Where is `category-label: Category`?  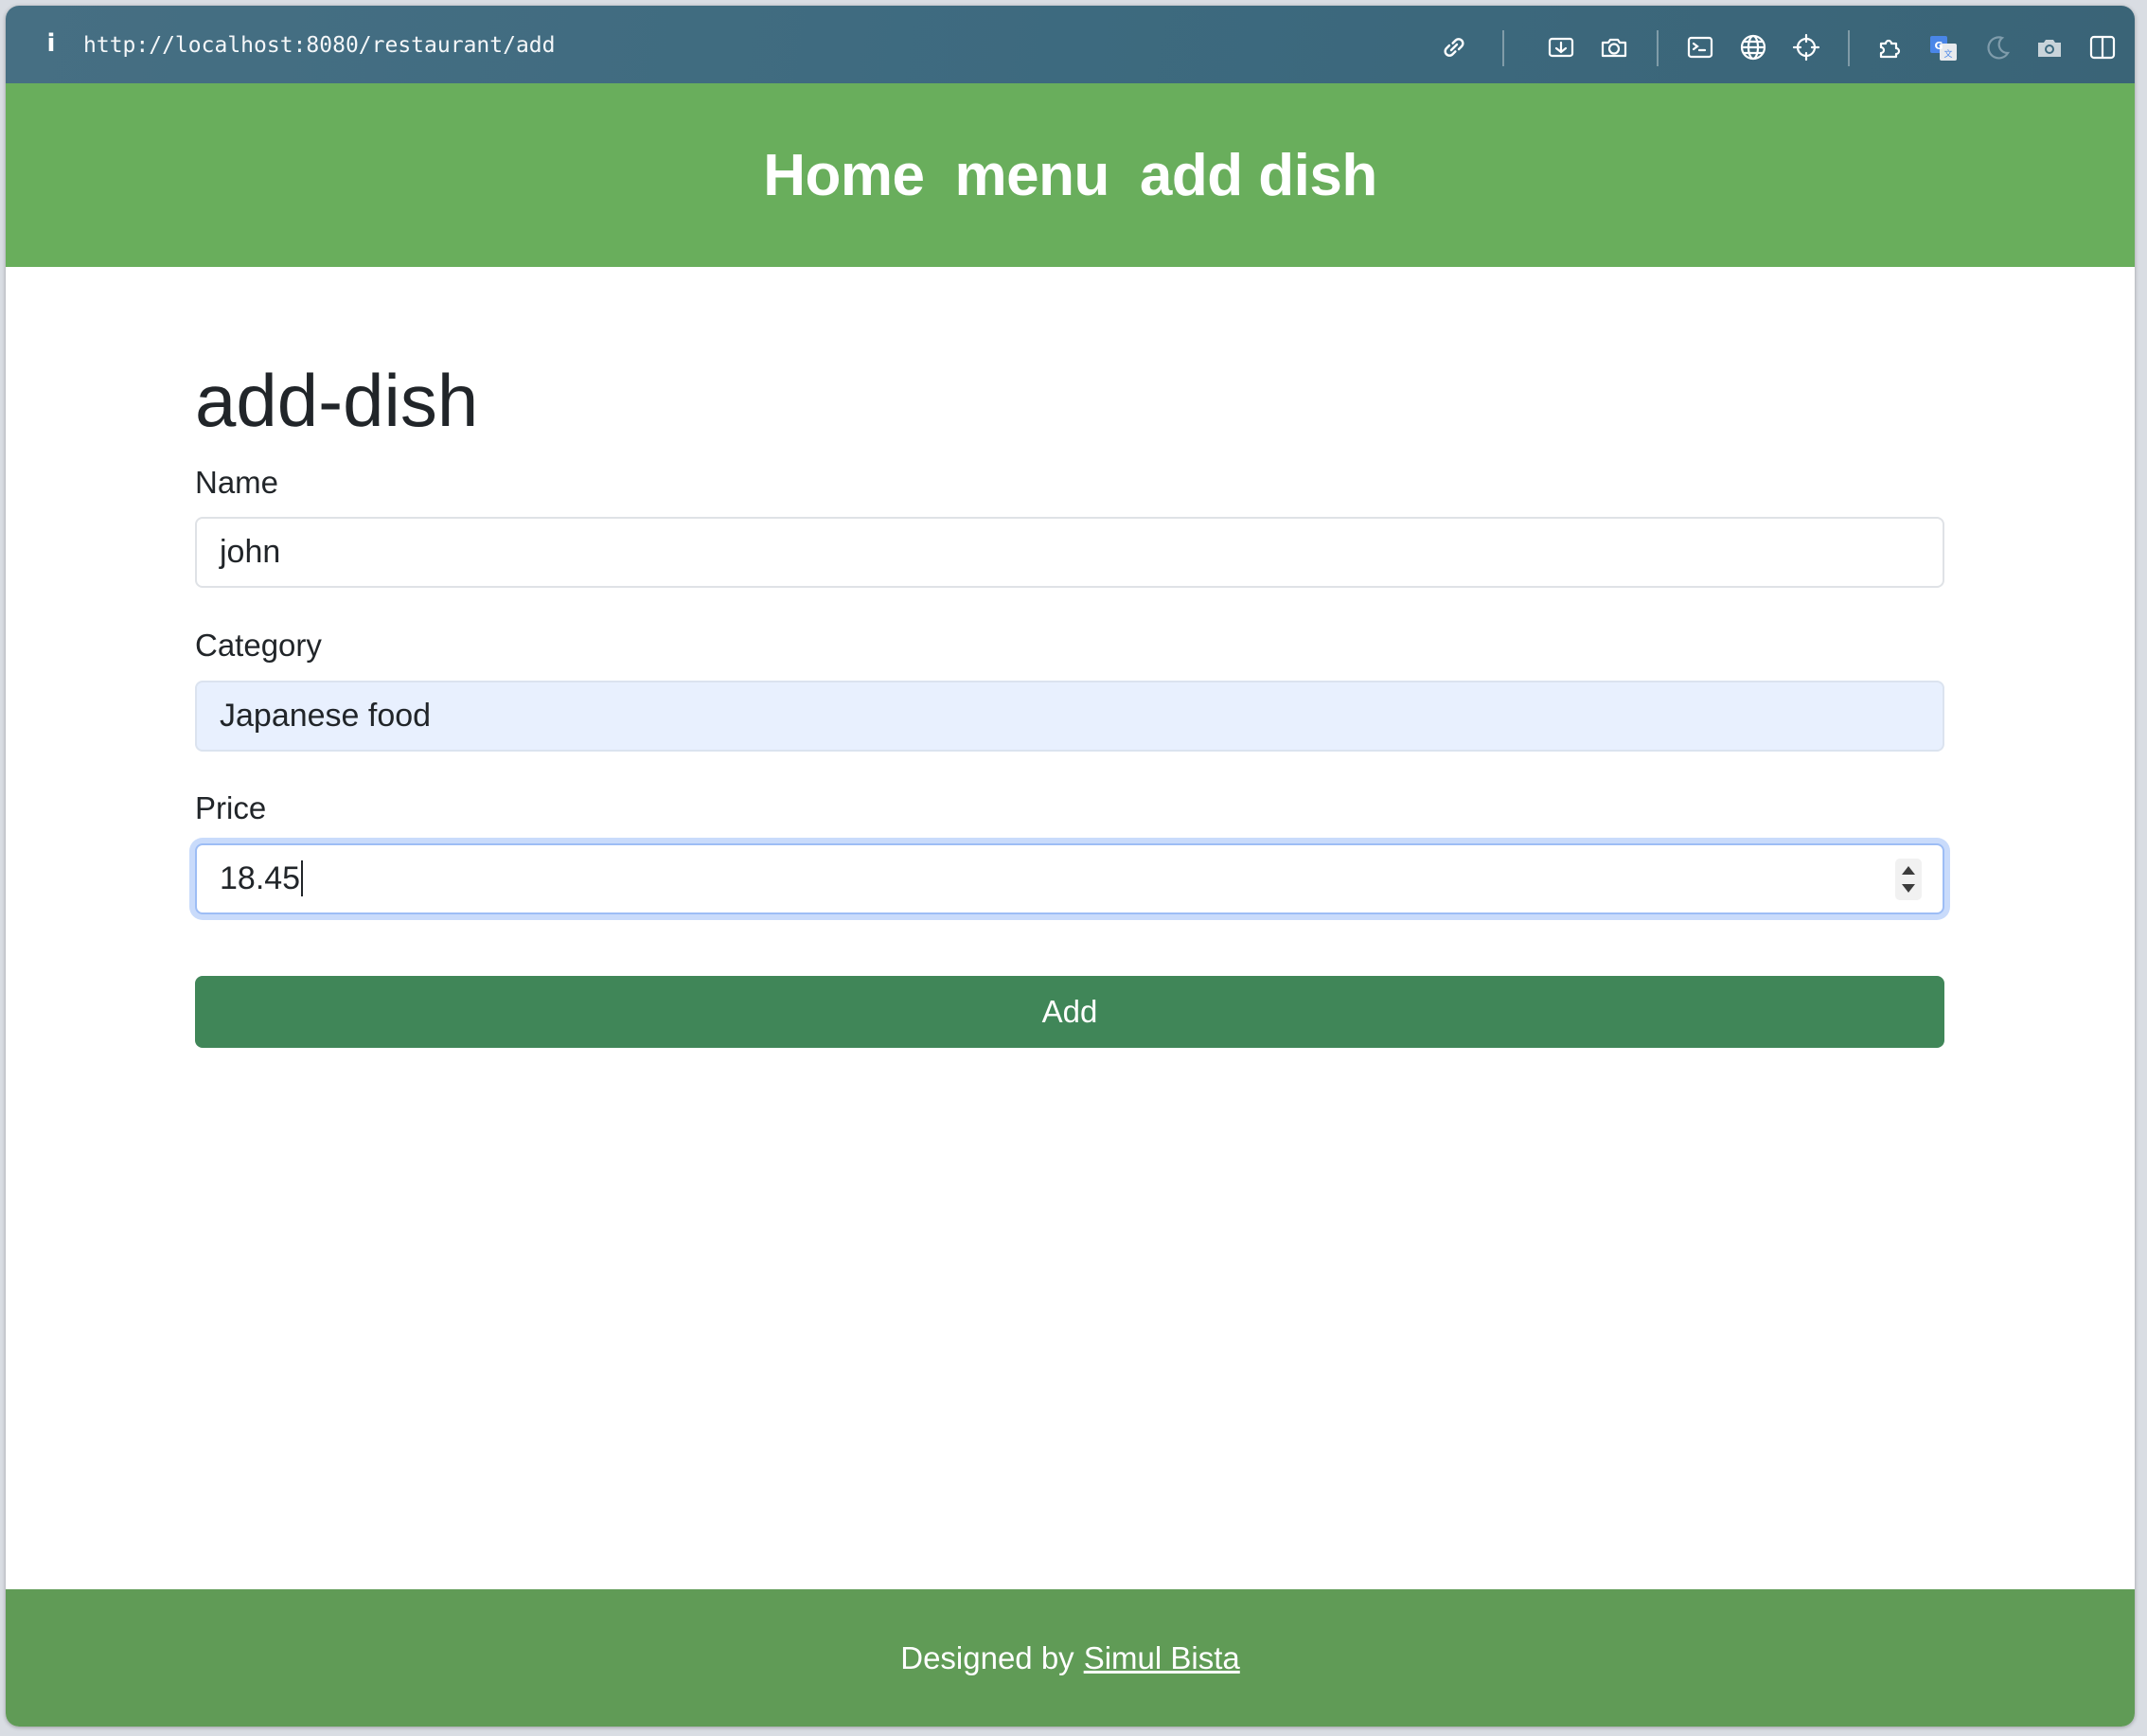 category-label: Category is located at coordinates (258, 645).